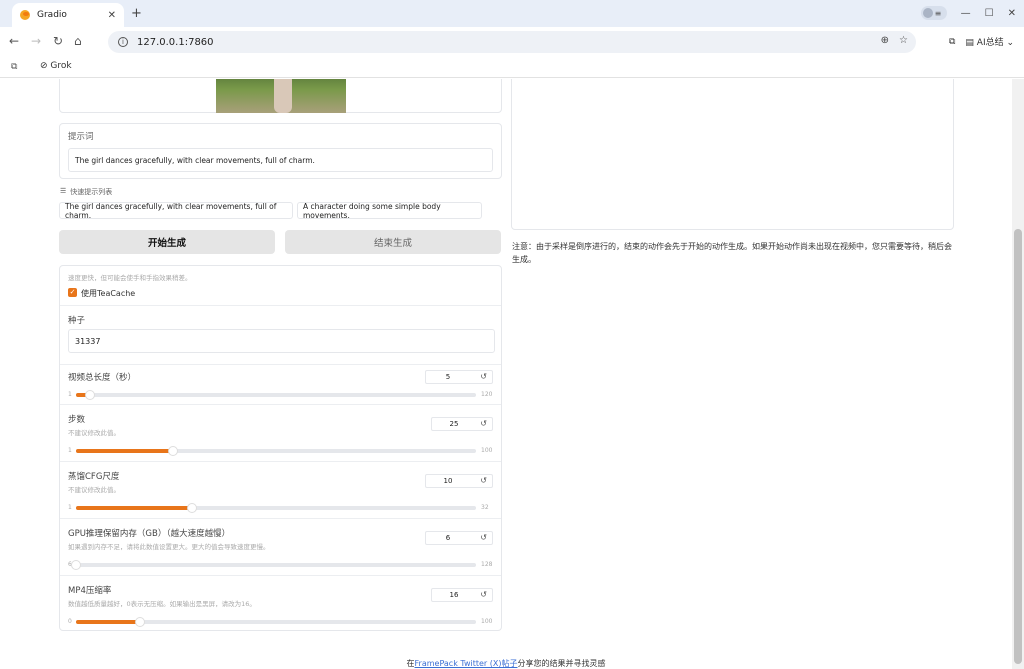 This screenshot has height=669, width=1024. Describe the element at coordinates (63, 191) in the screenshot. I see `list-icon: ☰` at that location.